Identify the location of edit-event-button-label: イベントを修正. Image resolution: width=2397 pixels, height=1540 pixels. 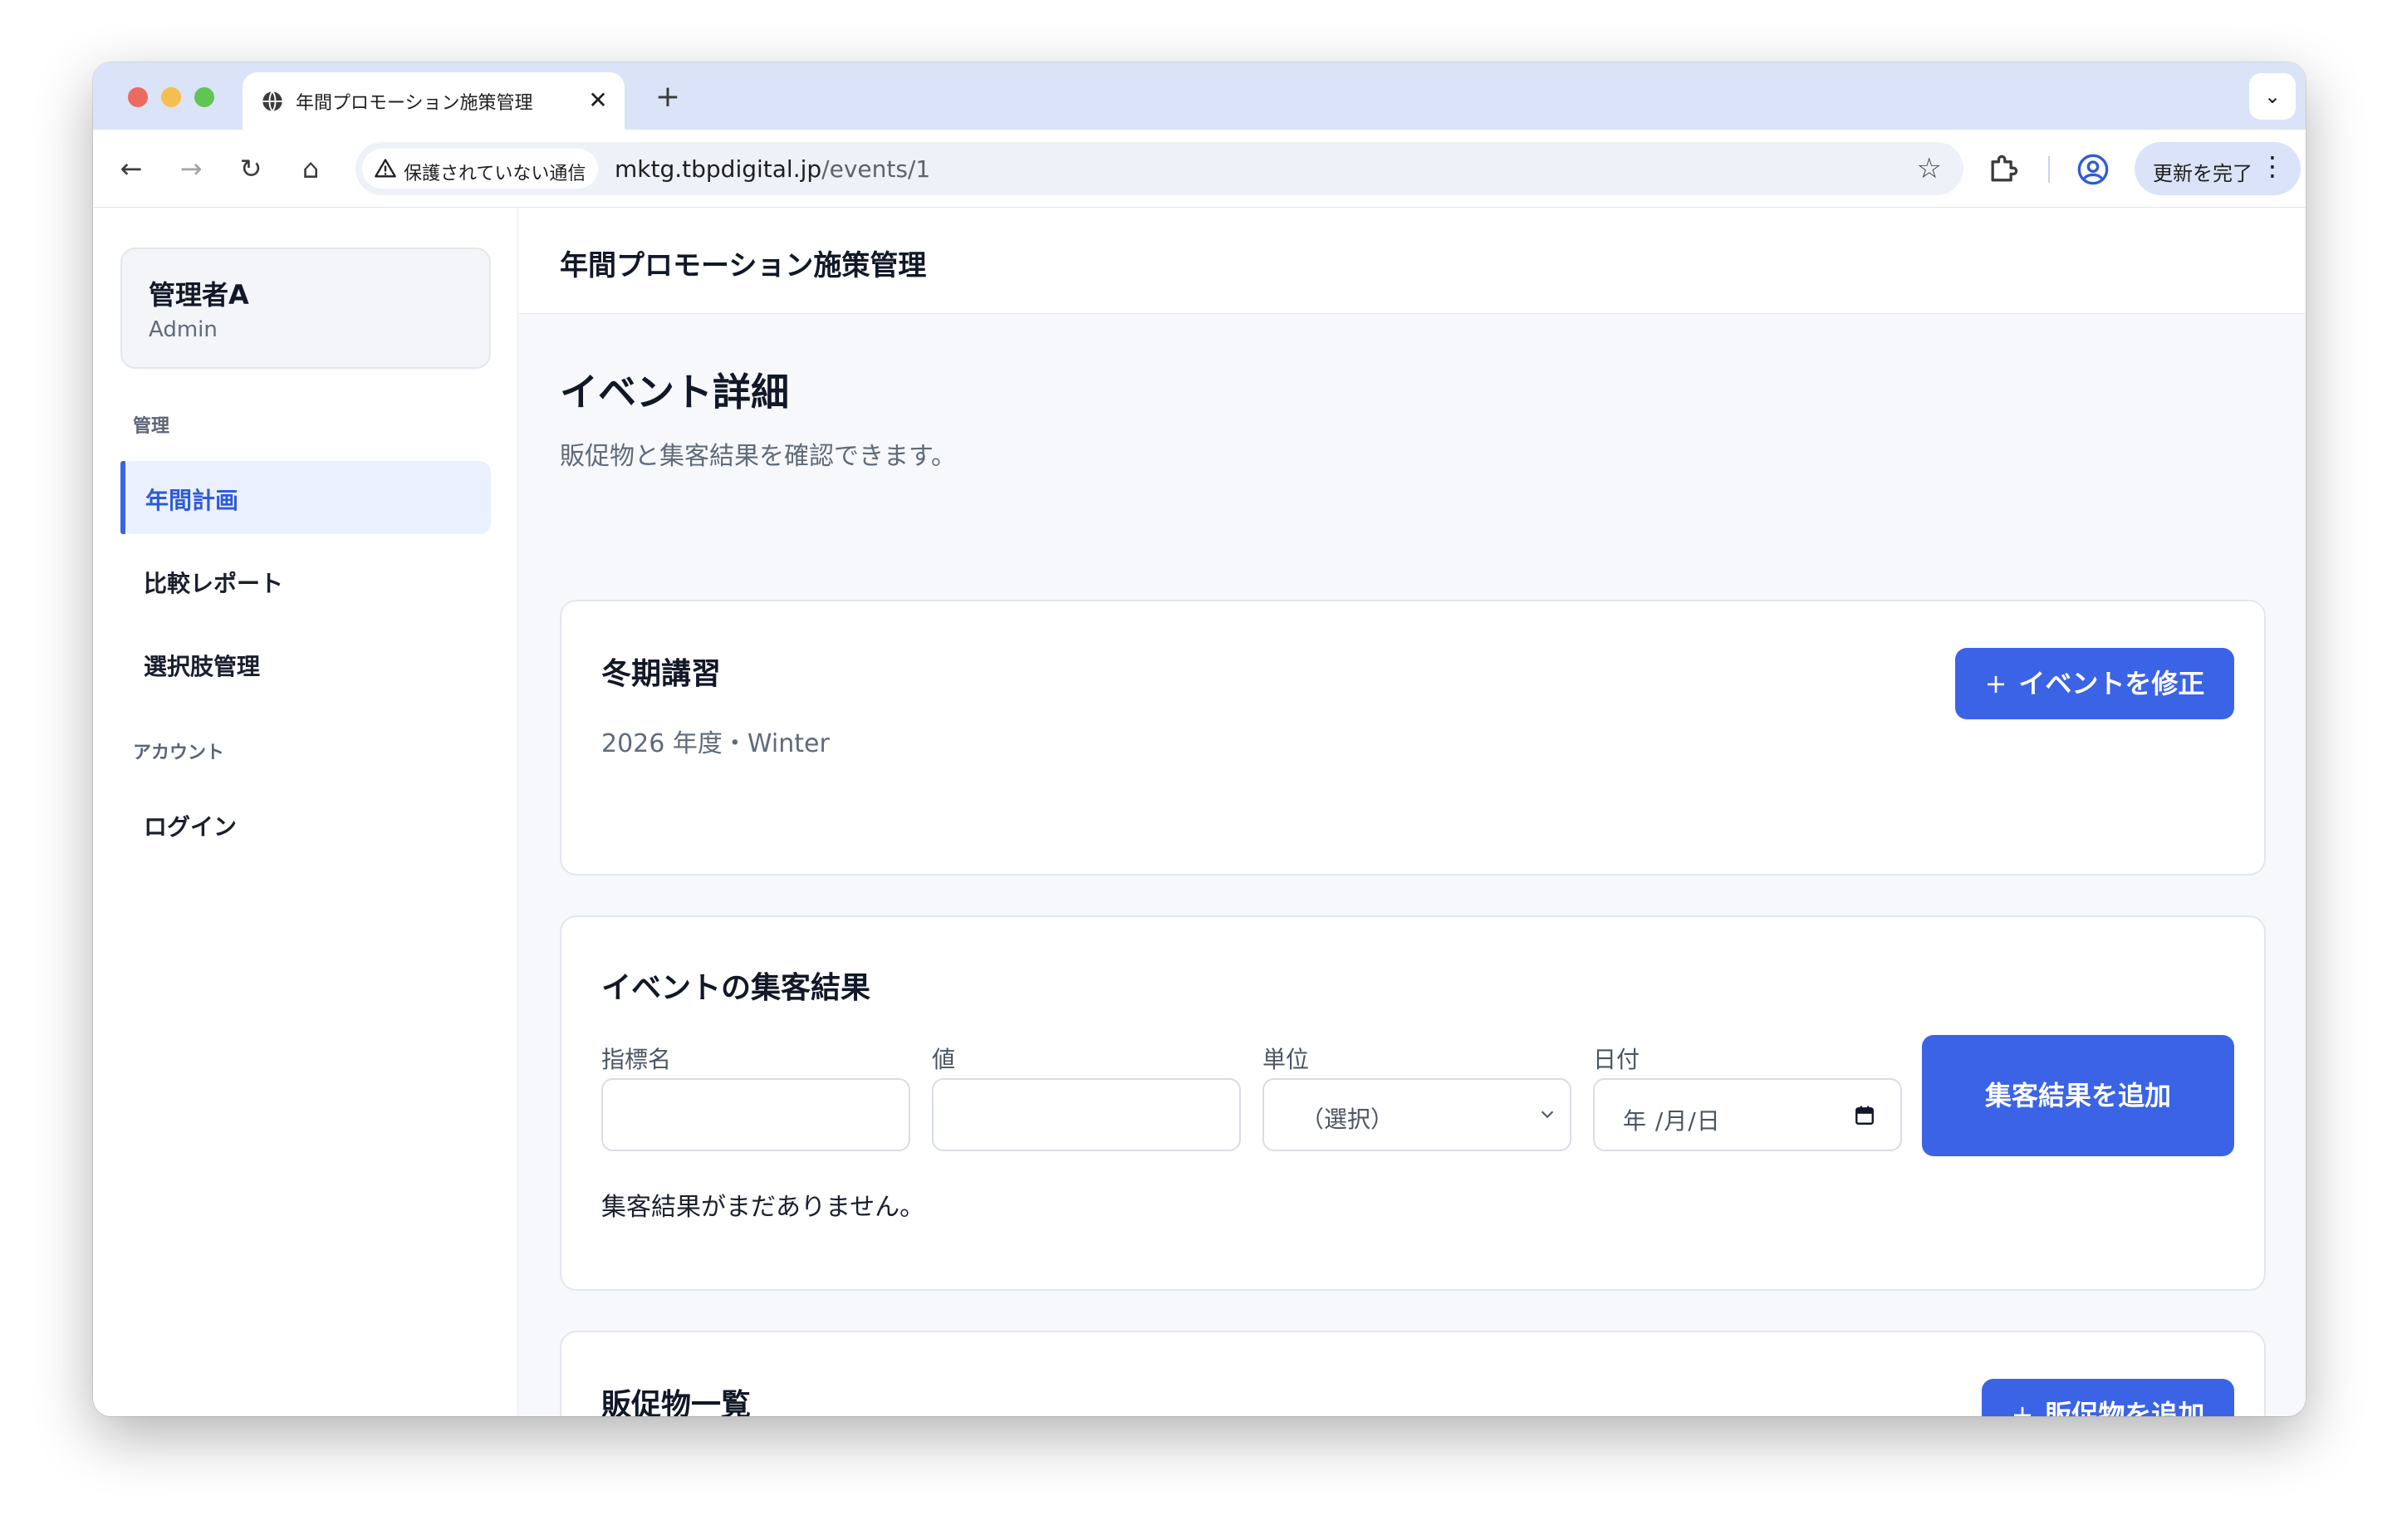
(2111, 683).